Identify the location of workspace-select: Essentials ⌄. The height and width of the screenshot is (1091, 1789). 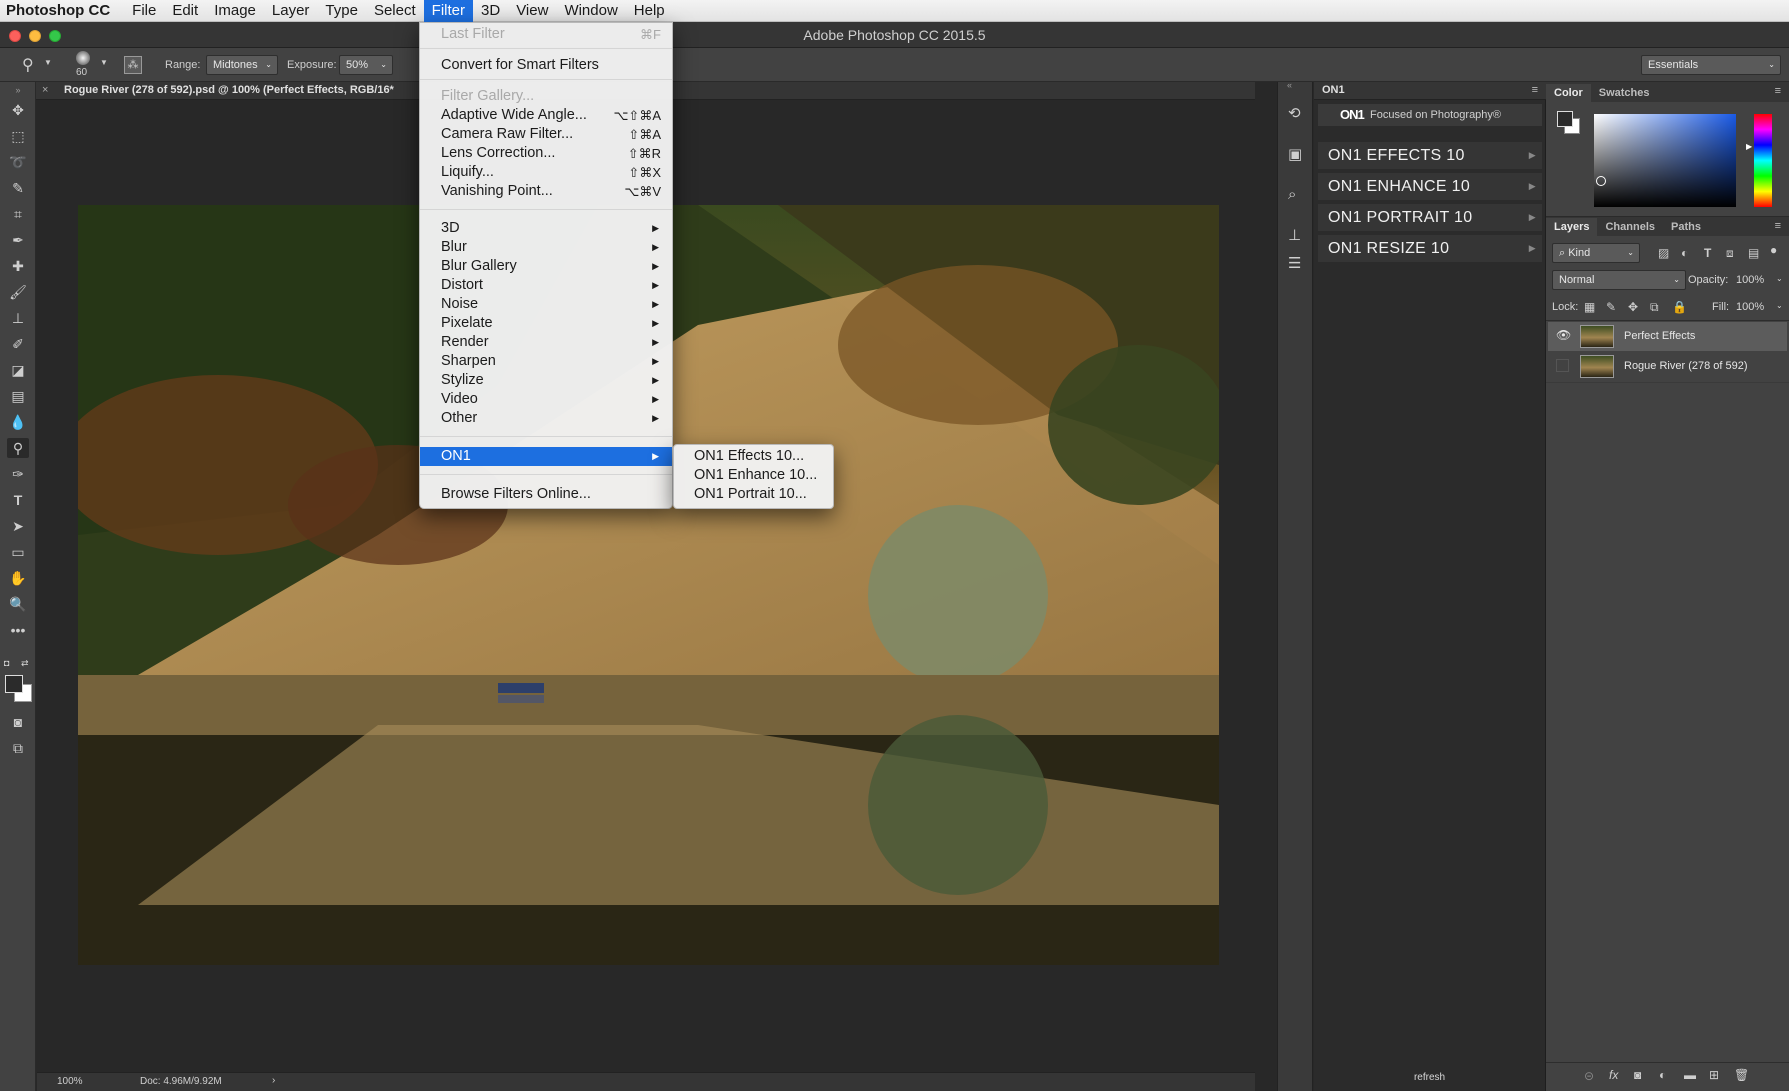
(1711, 65).